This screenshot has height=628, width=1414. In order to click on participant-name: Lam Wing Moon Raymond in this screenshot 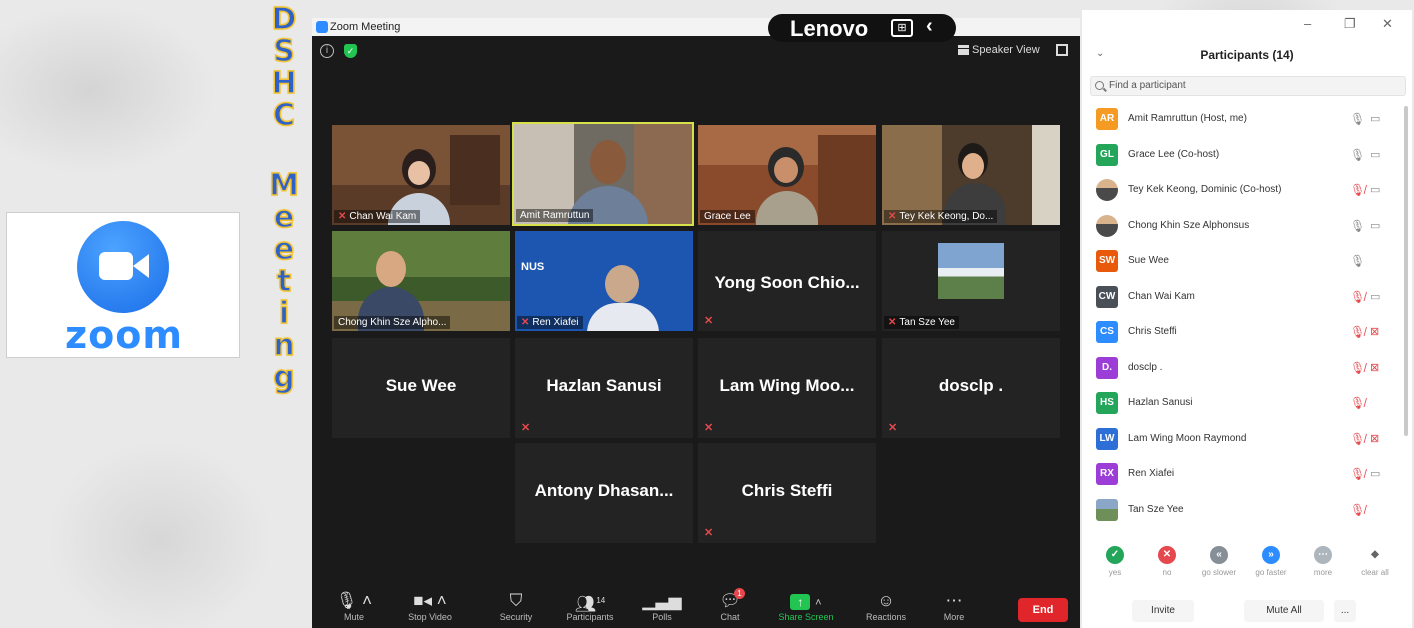, I will do `click(1187, 438)`.